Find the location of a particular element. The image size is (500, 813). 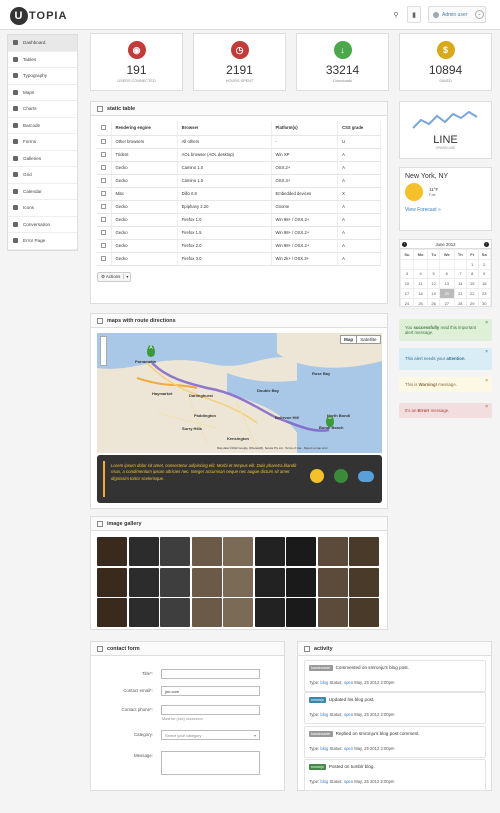

satellite-type-button: Satellite is located at coordinates (368, 339).